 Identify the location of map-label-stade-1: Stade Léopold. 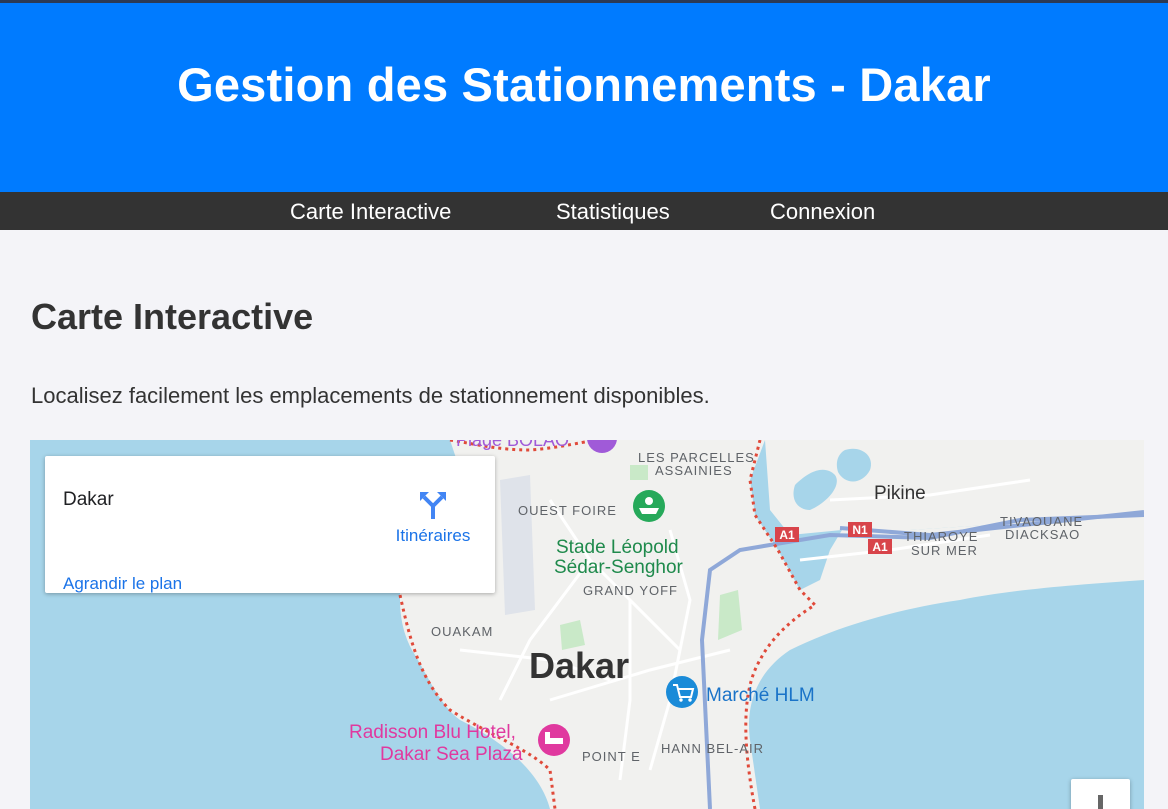
(617, 547).